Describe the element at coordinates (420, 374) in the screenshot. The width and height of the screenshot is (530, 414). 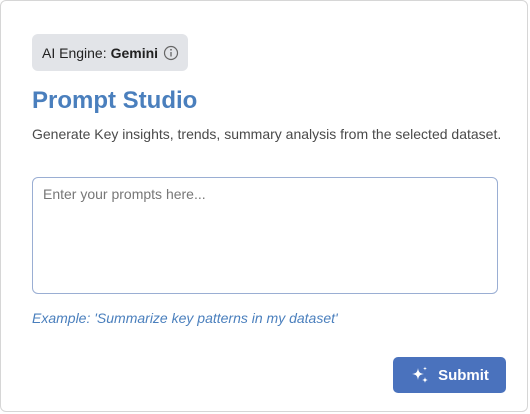
I see `sparkle-icon` at that location.